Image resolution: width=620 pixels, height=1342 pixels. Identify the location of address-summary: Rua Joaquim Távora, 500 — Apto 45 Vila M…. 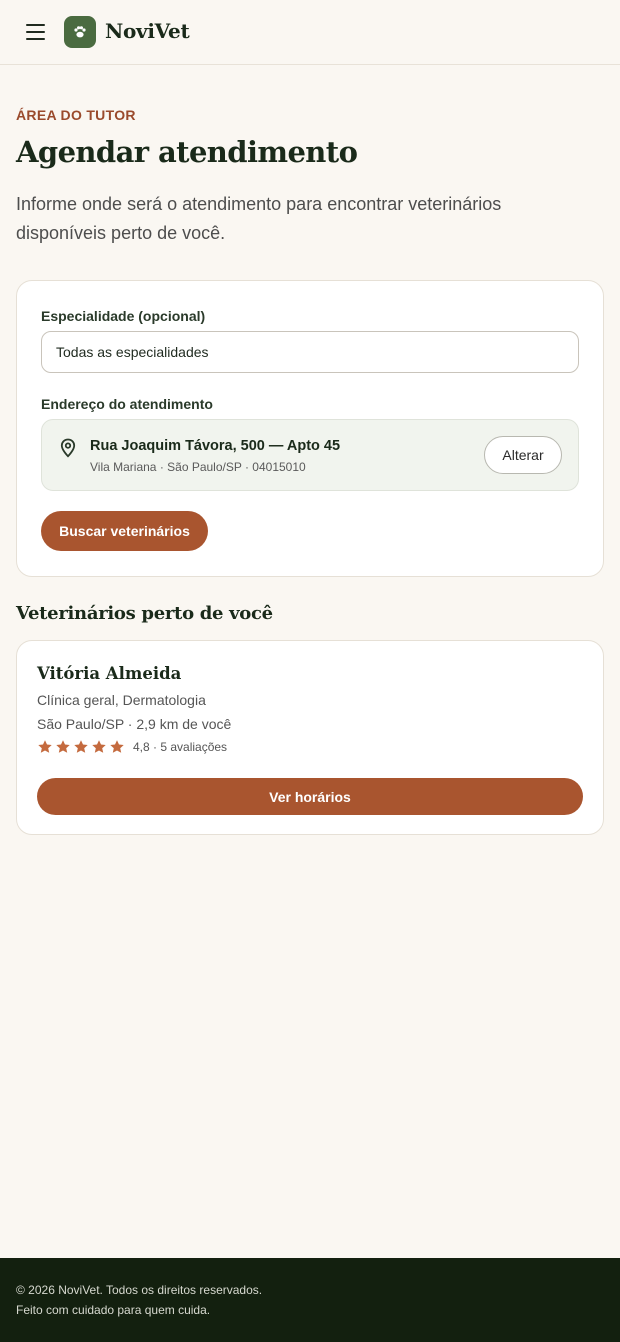
(310, 455).